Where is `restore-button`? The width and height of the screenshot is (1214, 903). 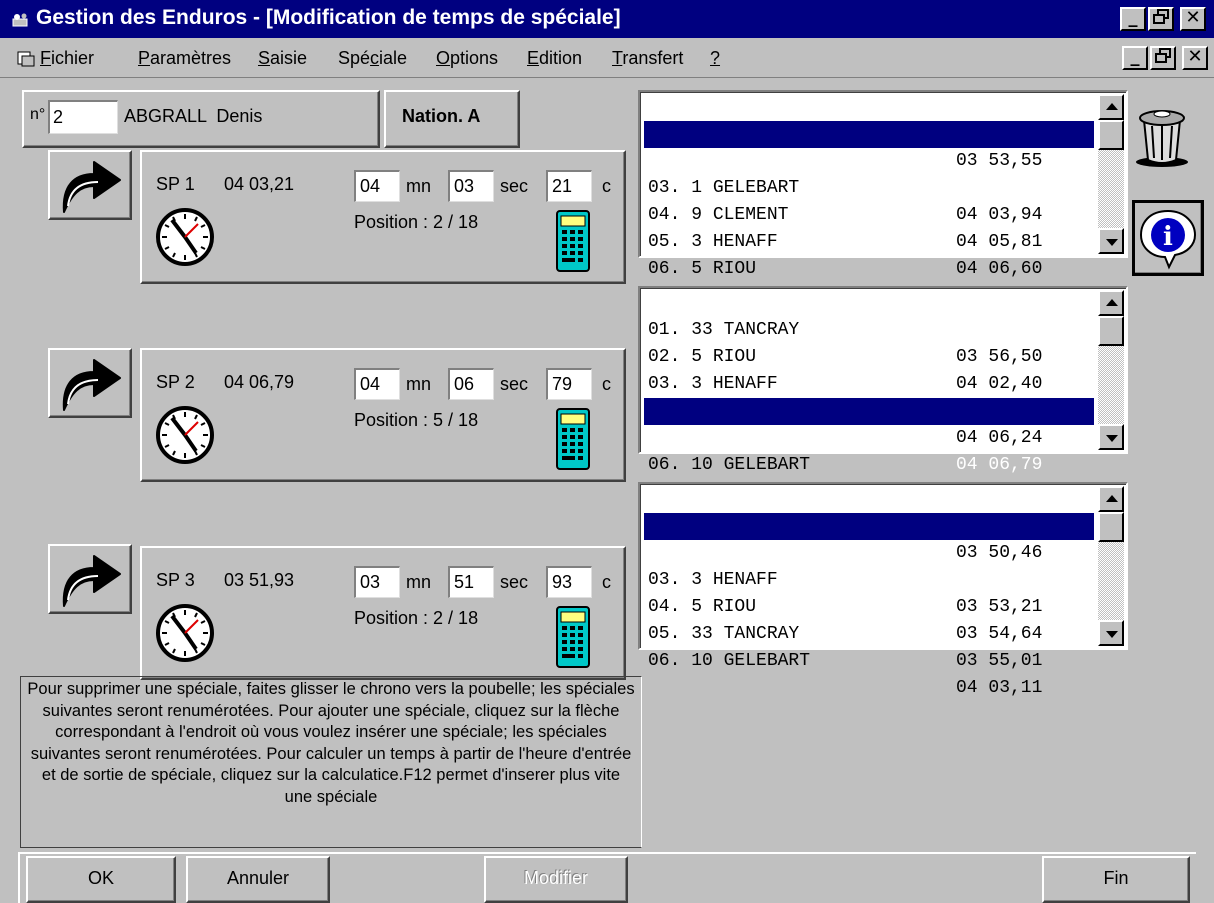
restore-button is located at coordinates (1161, 19).